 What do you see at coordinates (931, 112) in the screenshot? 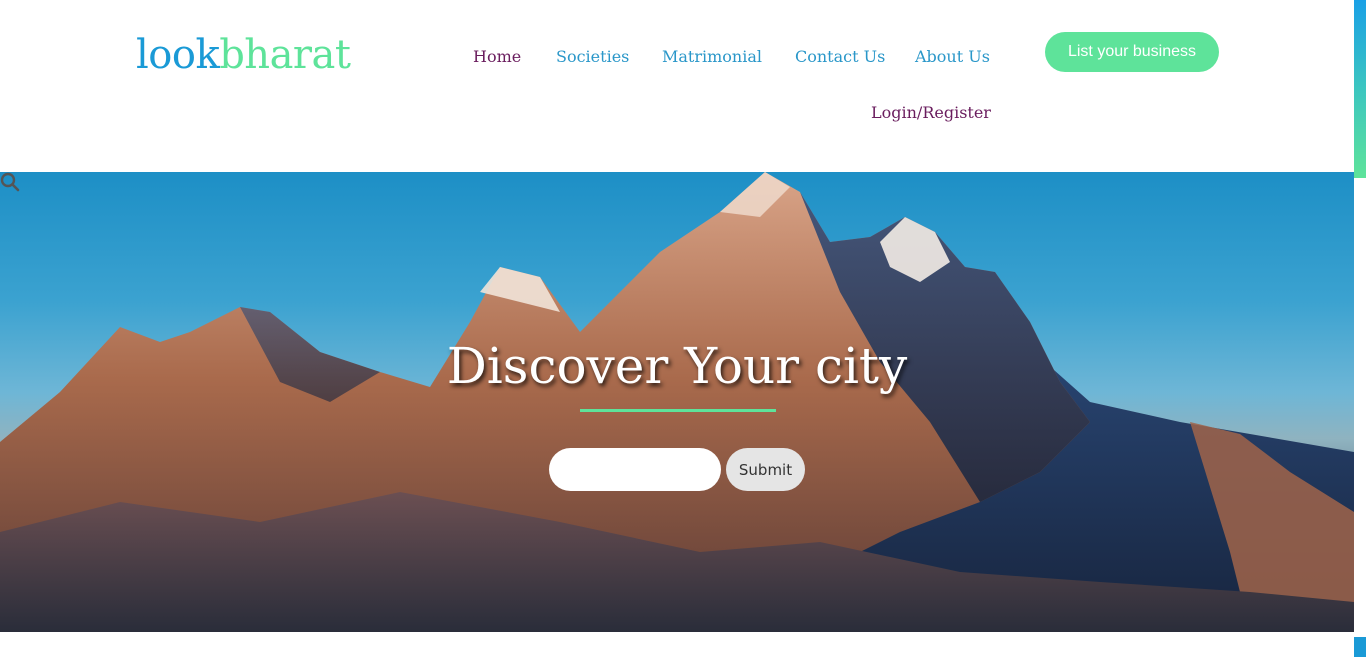
I see `nav-login-register: Login/Register` at bounding box center [931, 112].